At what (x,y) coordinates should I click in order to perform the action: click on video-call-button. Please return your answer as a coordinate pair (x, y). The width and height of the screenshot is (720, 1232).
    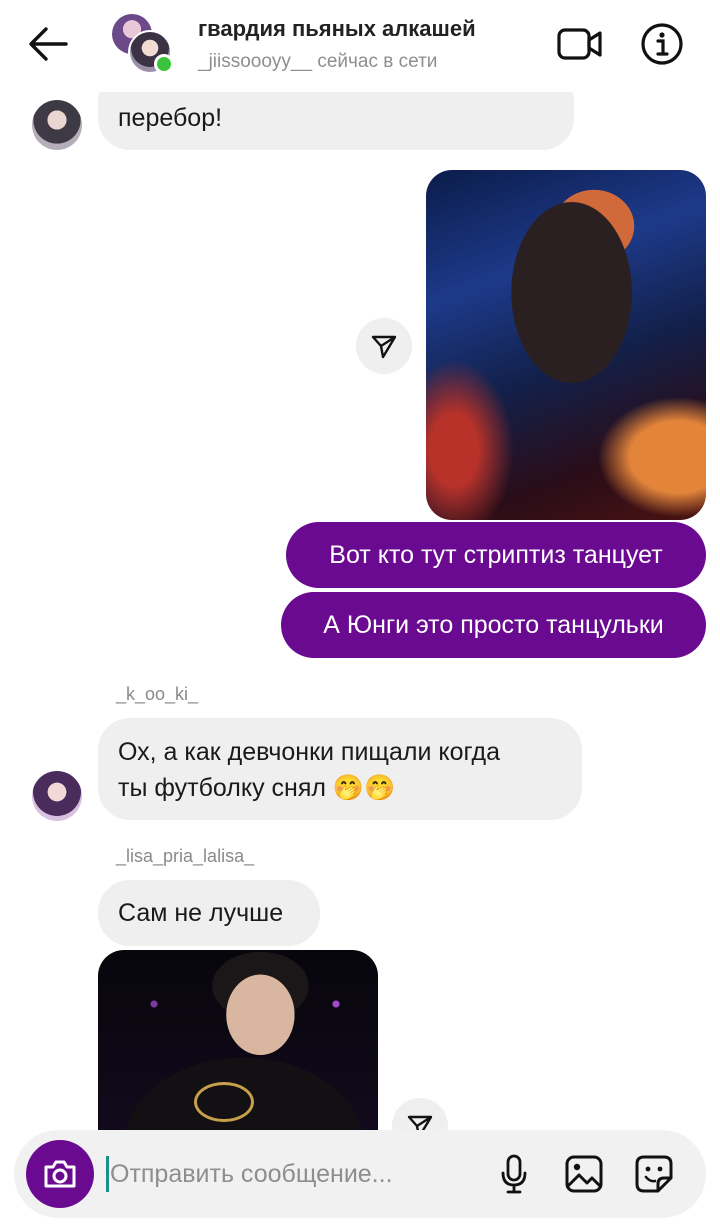
    Looking at the image, I should click on (580, 44).